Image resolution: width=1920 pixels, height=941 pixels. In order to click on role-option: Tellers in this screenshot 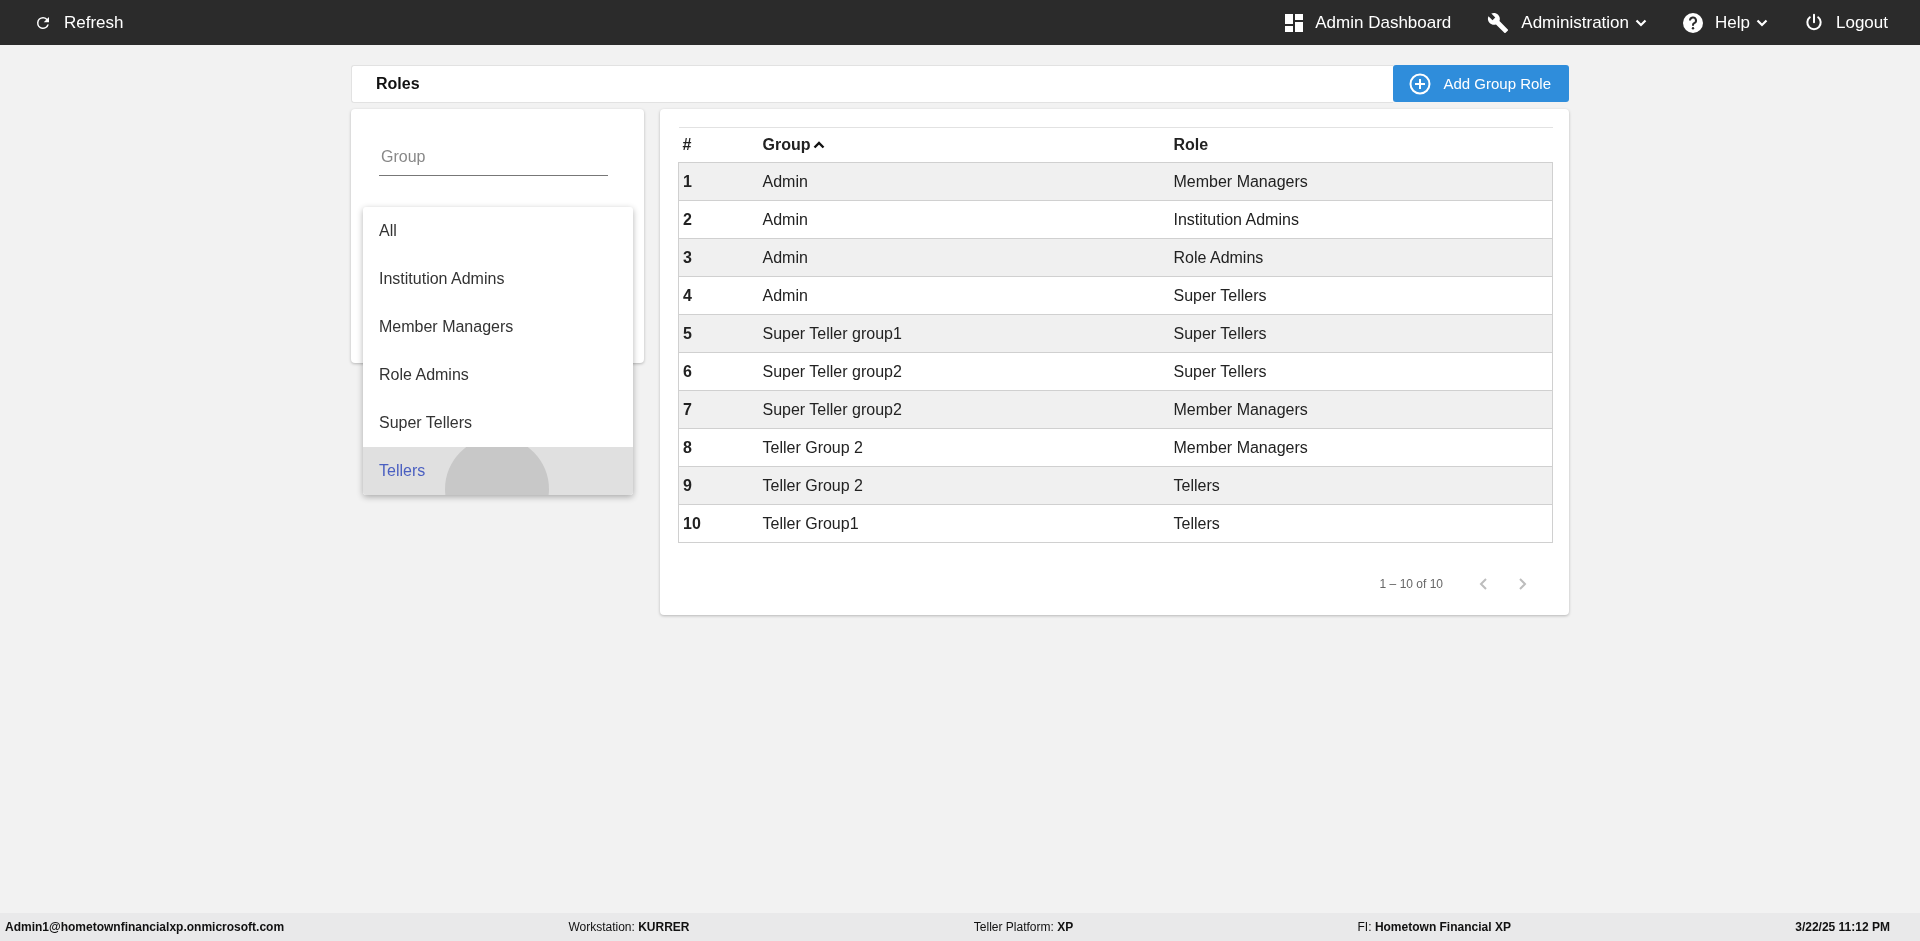, I will do `click(498, 471)`.